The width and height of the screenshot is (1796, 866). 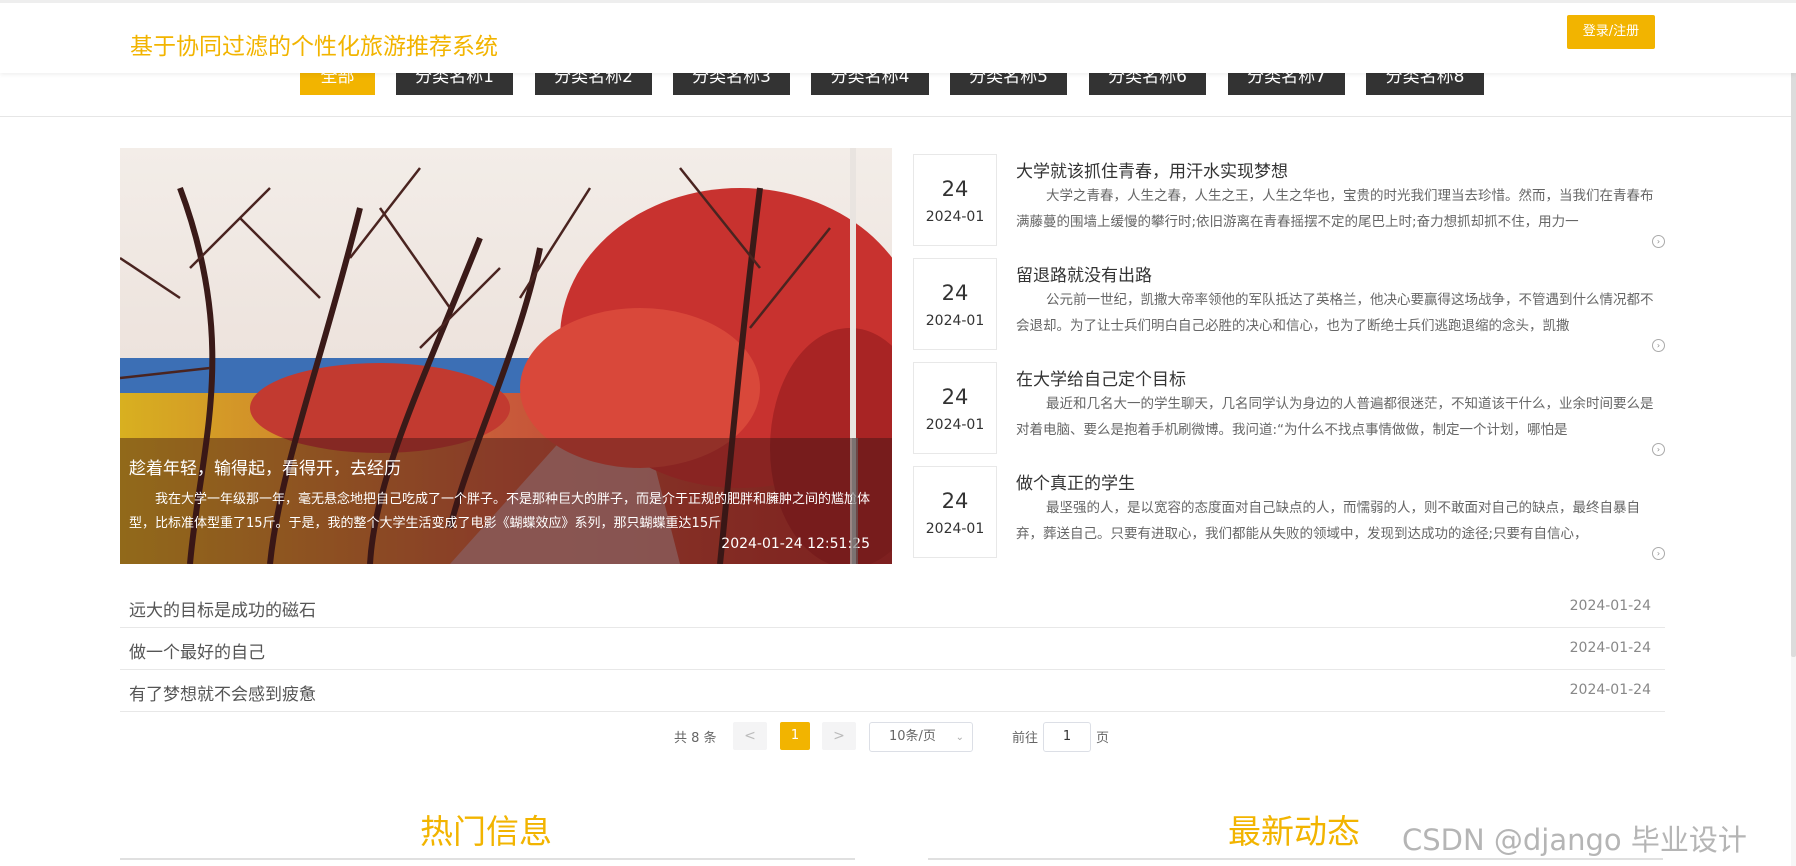 What do you see at coordinates (1152, 169) in the screenshot?
I see `news-title: 大学就该抓住青春，用汗水实现梦想` at bounding box center [1152, 169].